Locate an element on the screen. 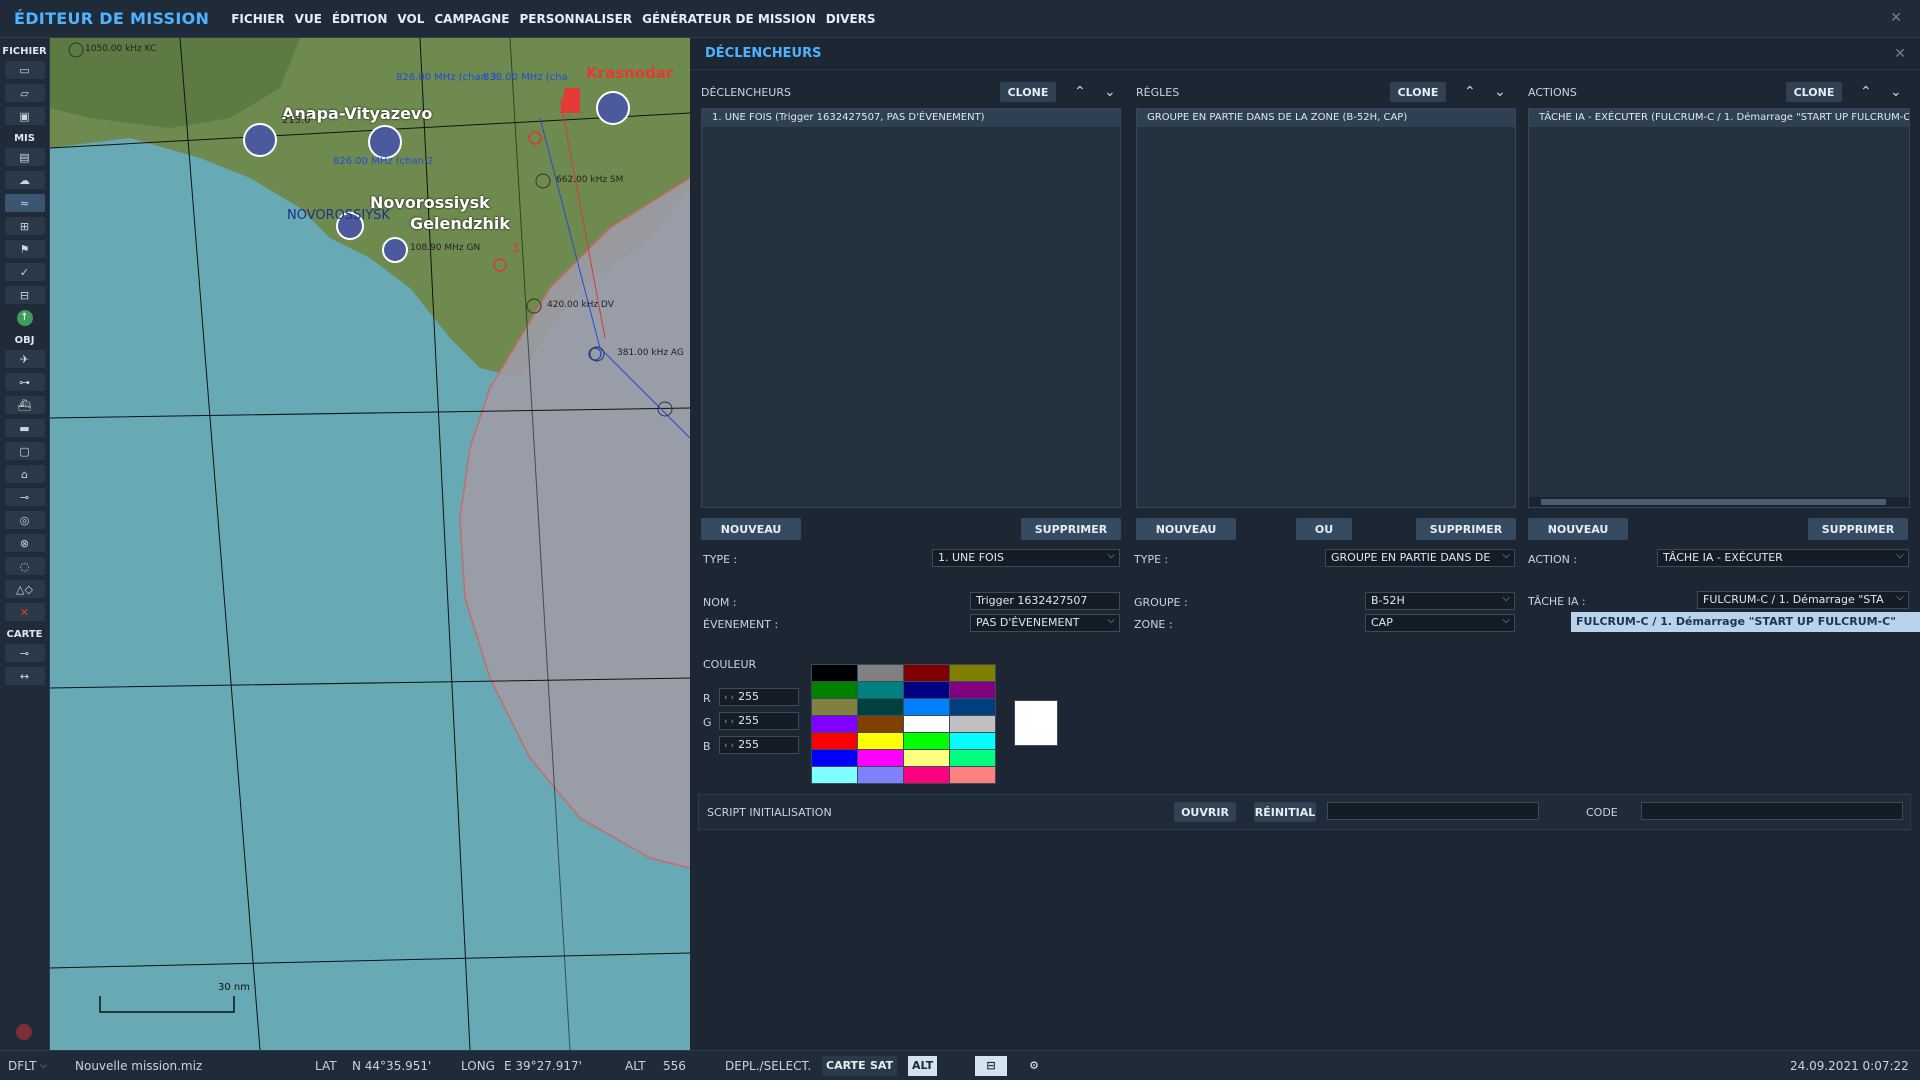  rule-zone-select: CAP is located at coordinates (1440, 623).